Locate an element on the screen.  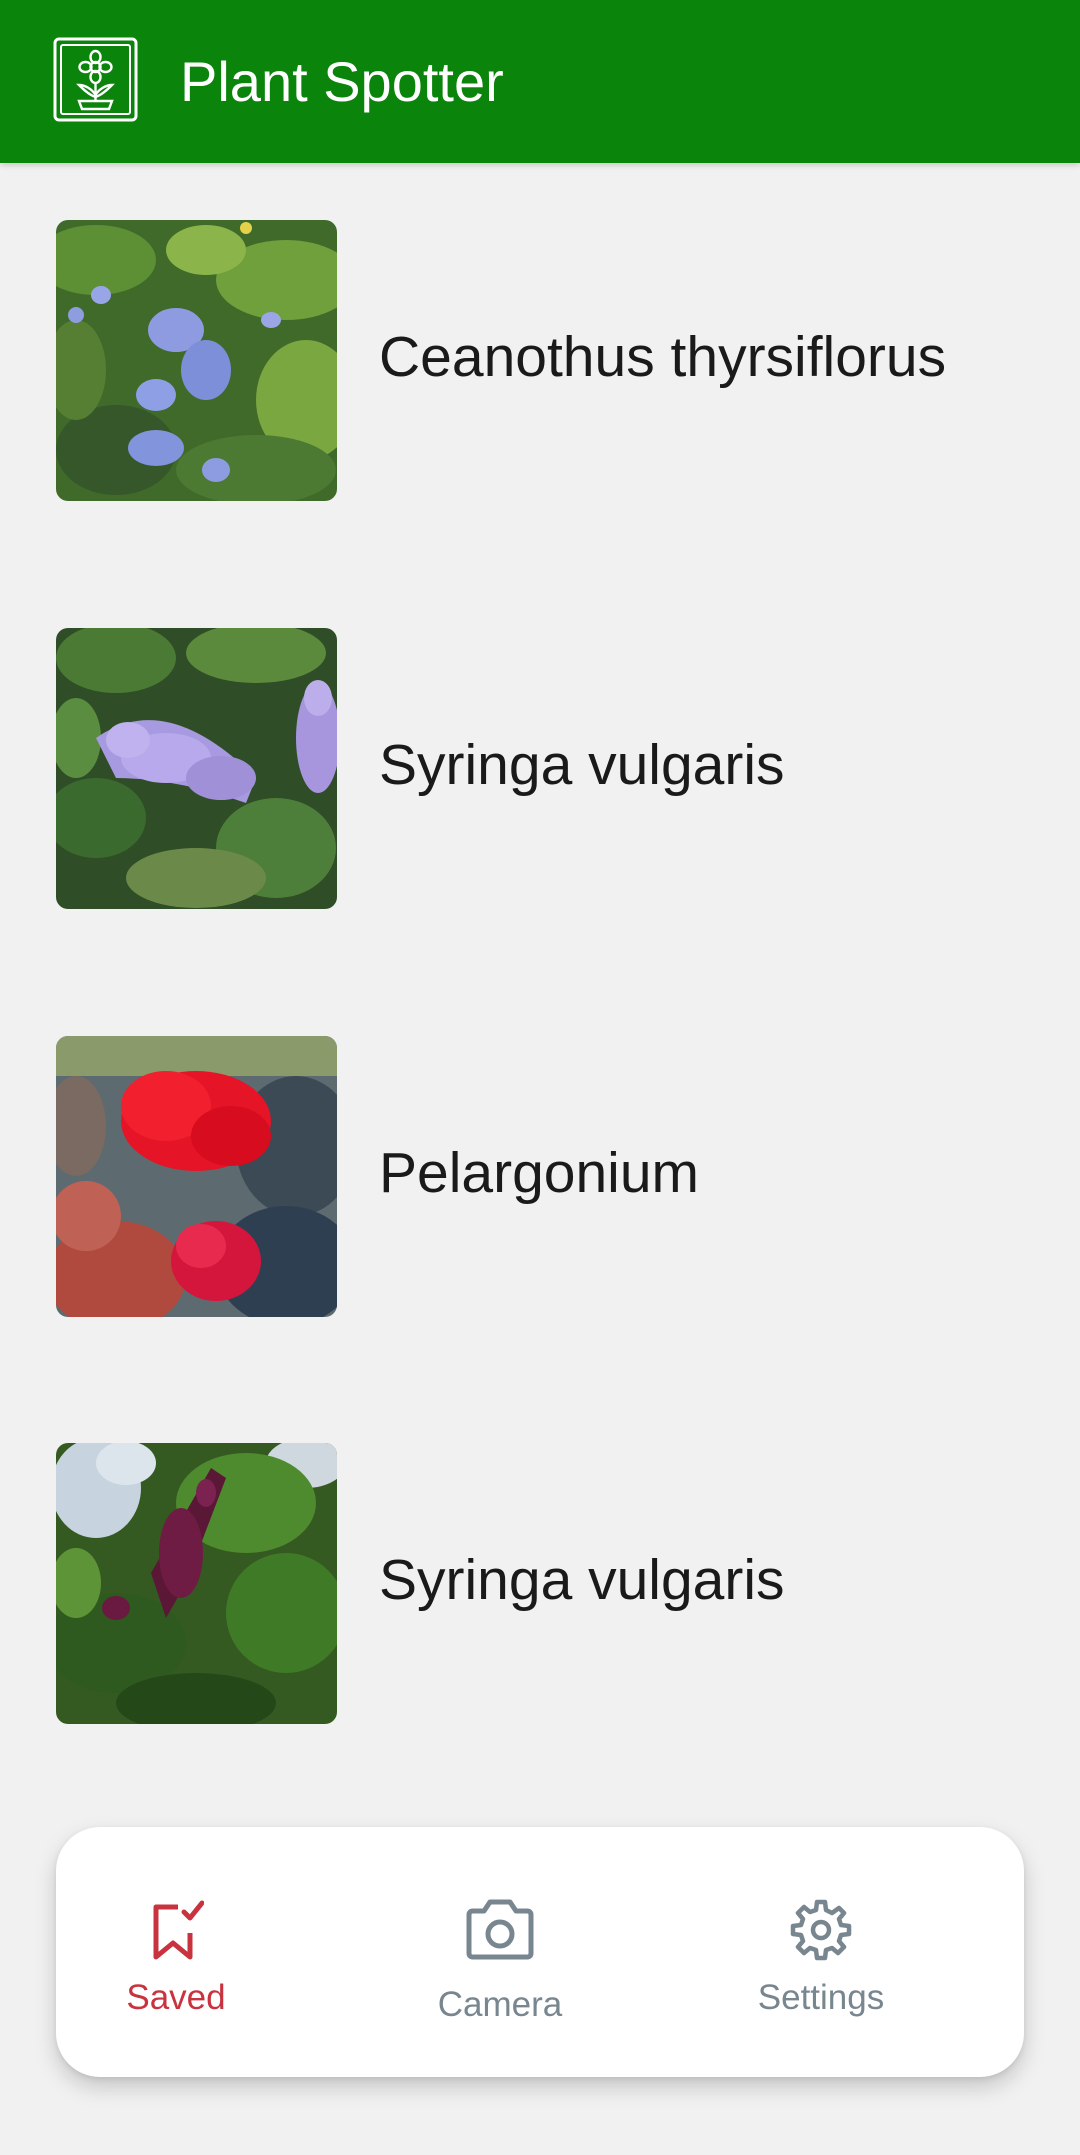
bookmark-check-icon is located at coordinates (178, 1930).